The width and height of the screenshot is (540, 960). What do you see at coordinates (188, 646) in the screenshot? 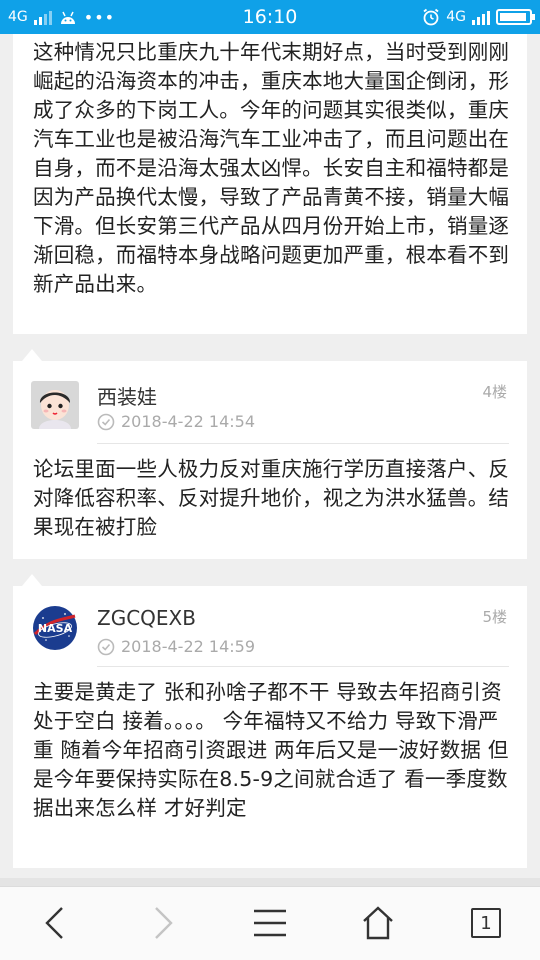
I see `post-time: 2018-4-22 14:59` at bounding box center [188, 646].